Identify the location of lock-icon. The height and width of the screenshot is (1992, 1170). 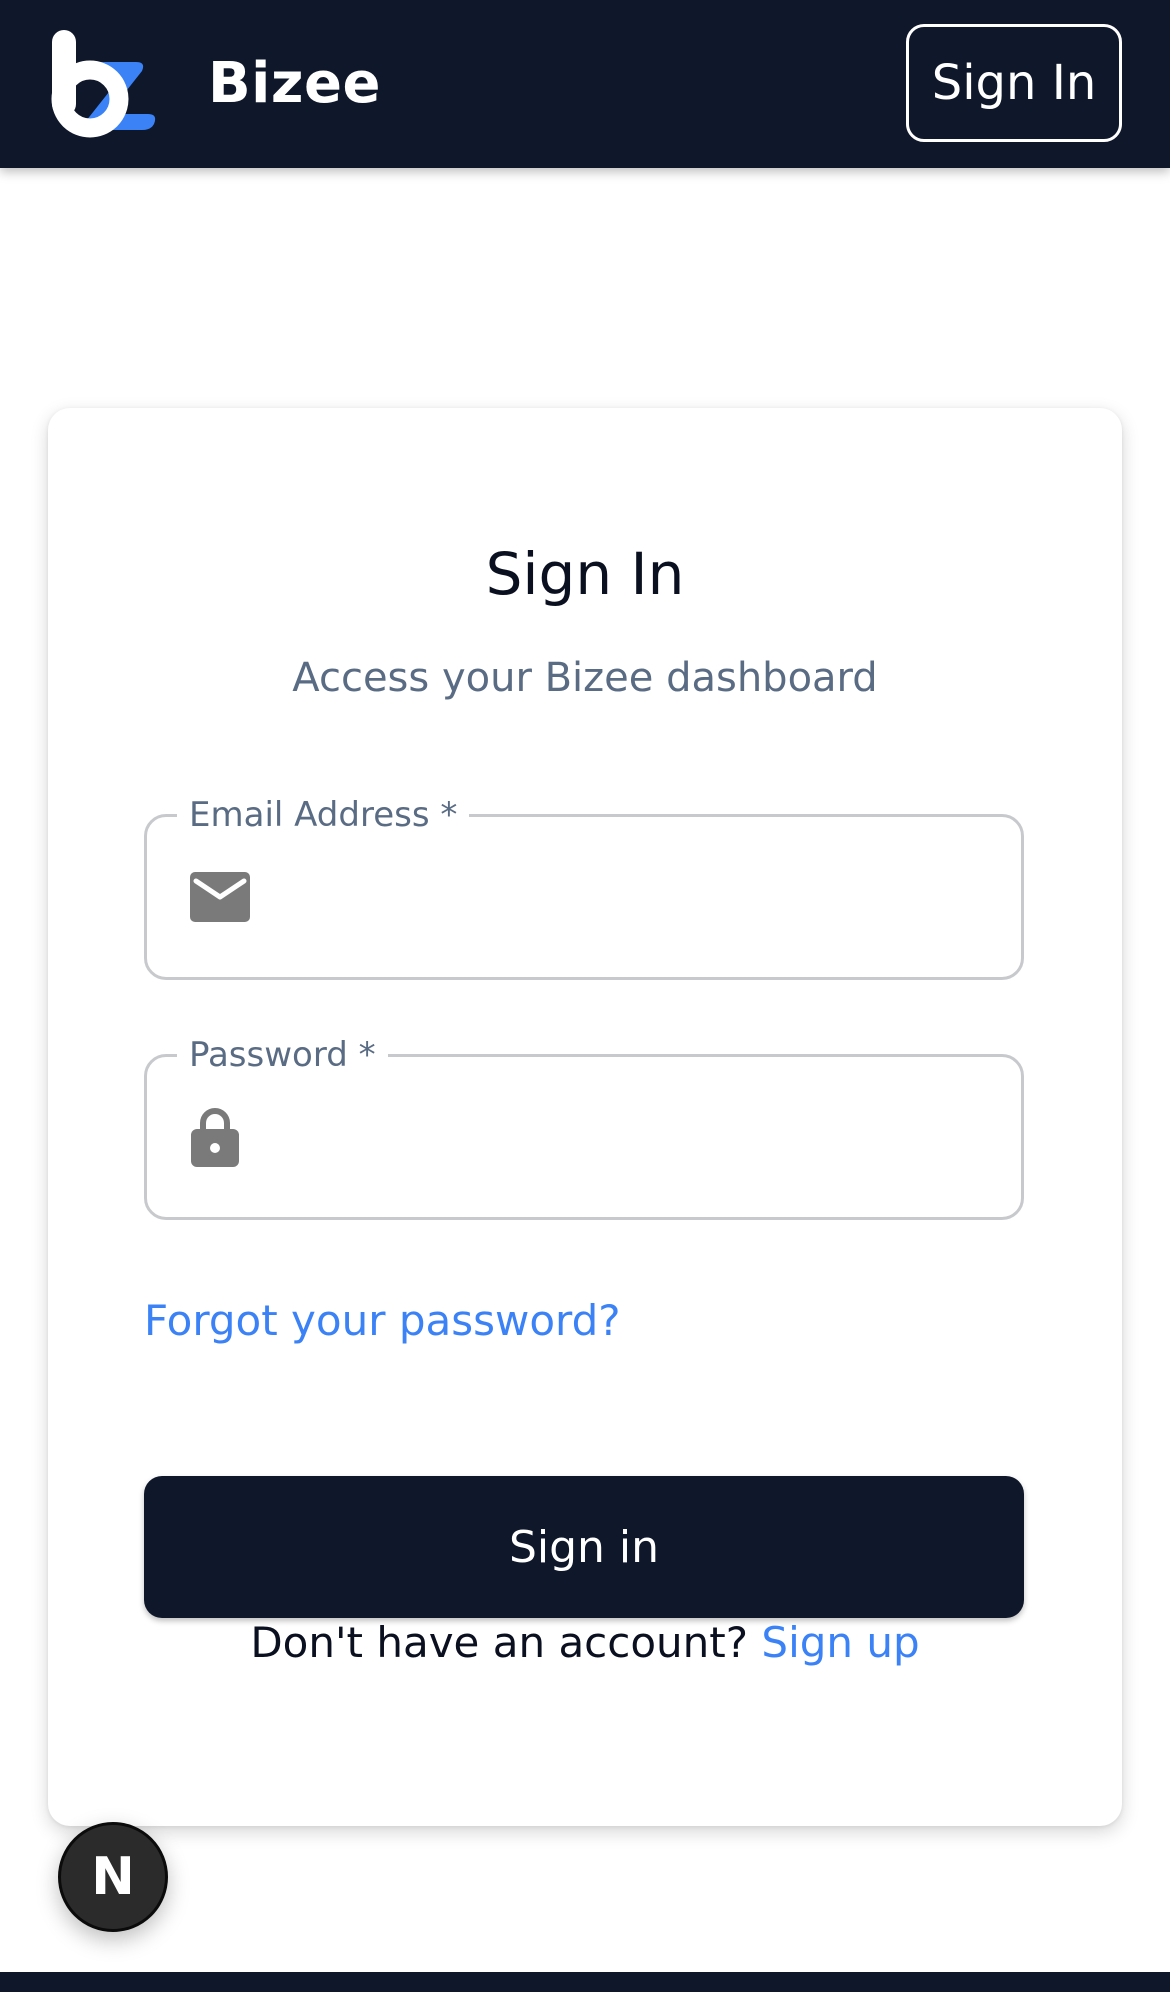
(215, 1137).